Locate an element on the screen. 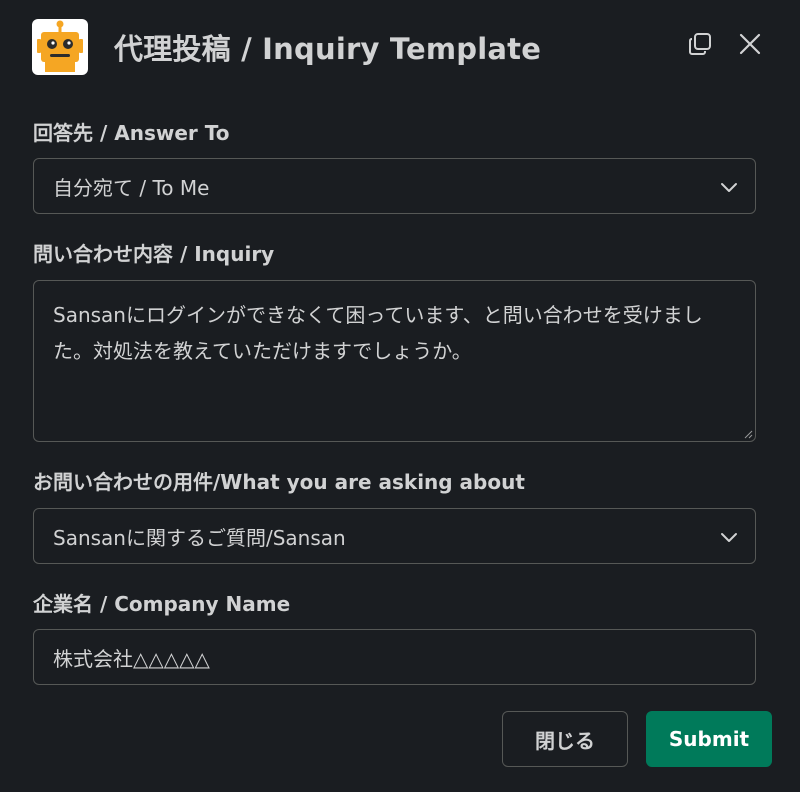 This screenshot has width=800, height=792. robot-icon is located at coordinates (60, 47).